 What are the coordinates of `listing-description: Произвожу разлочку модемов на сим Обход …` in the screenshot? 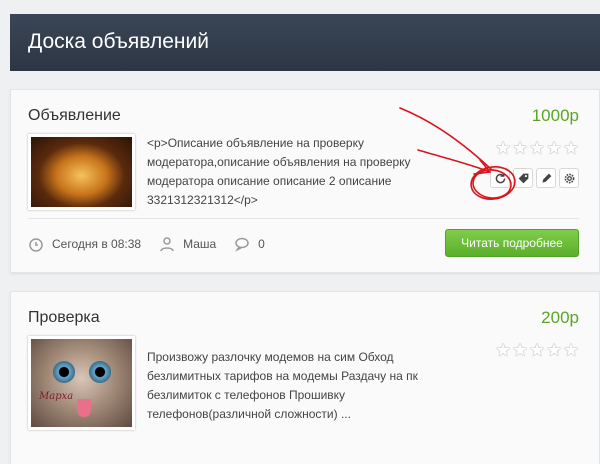 It's located at (282, 385).